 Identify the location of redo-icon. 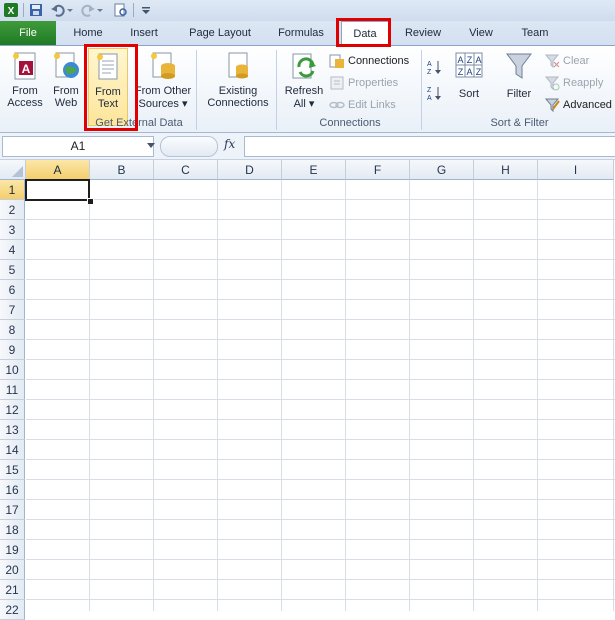
(88, 10).